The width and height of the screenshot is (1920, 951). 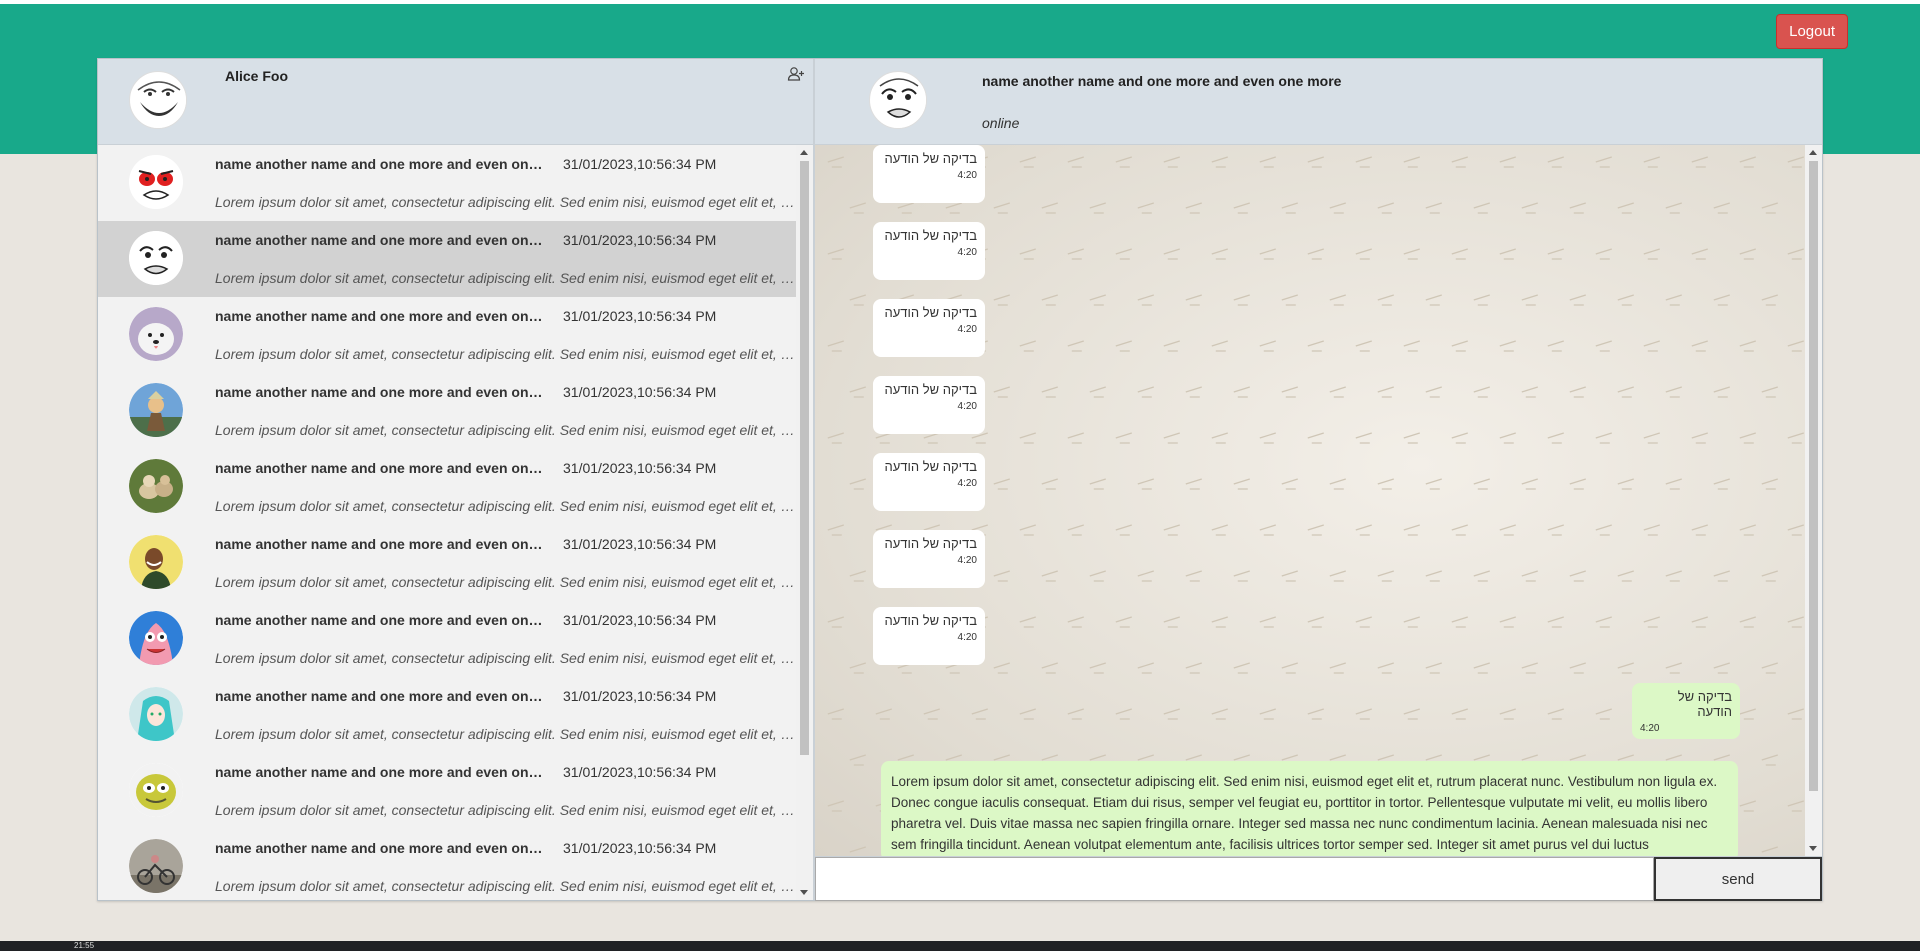 I want to click on taskbar-clock: 21:55, so click(x=84, y=945).